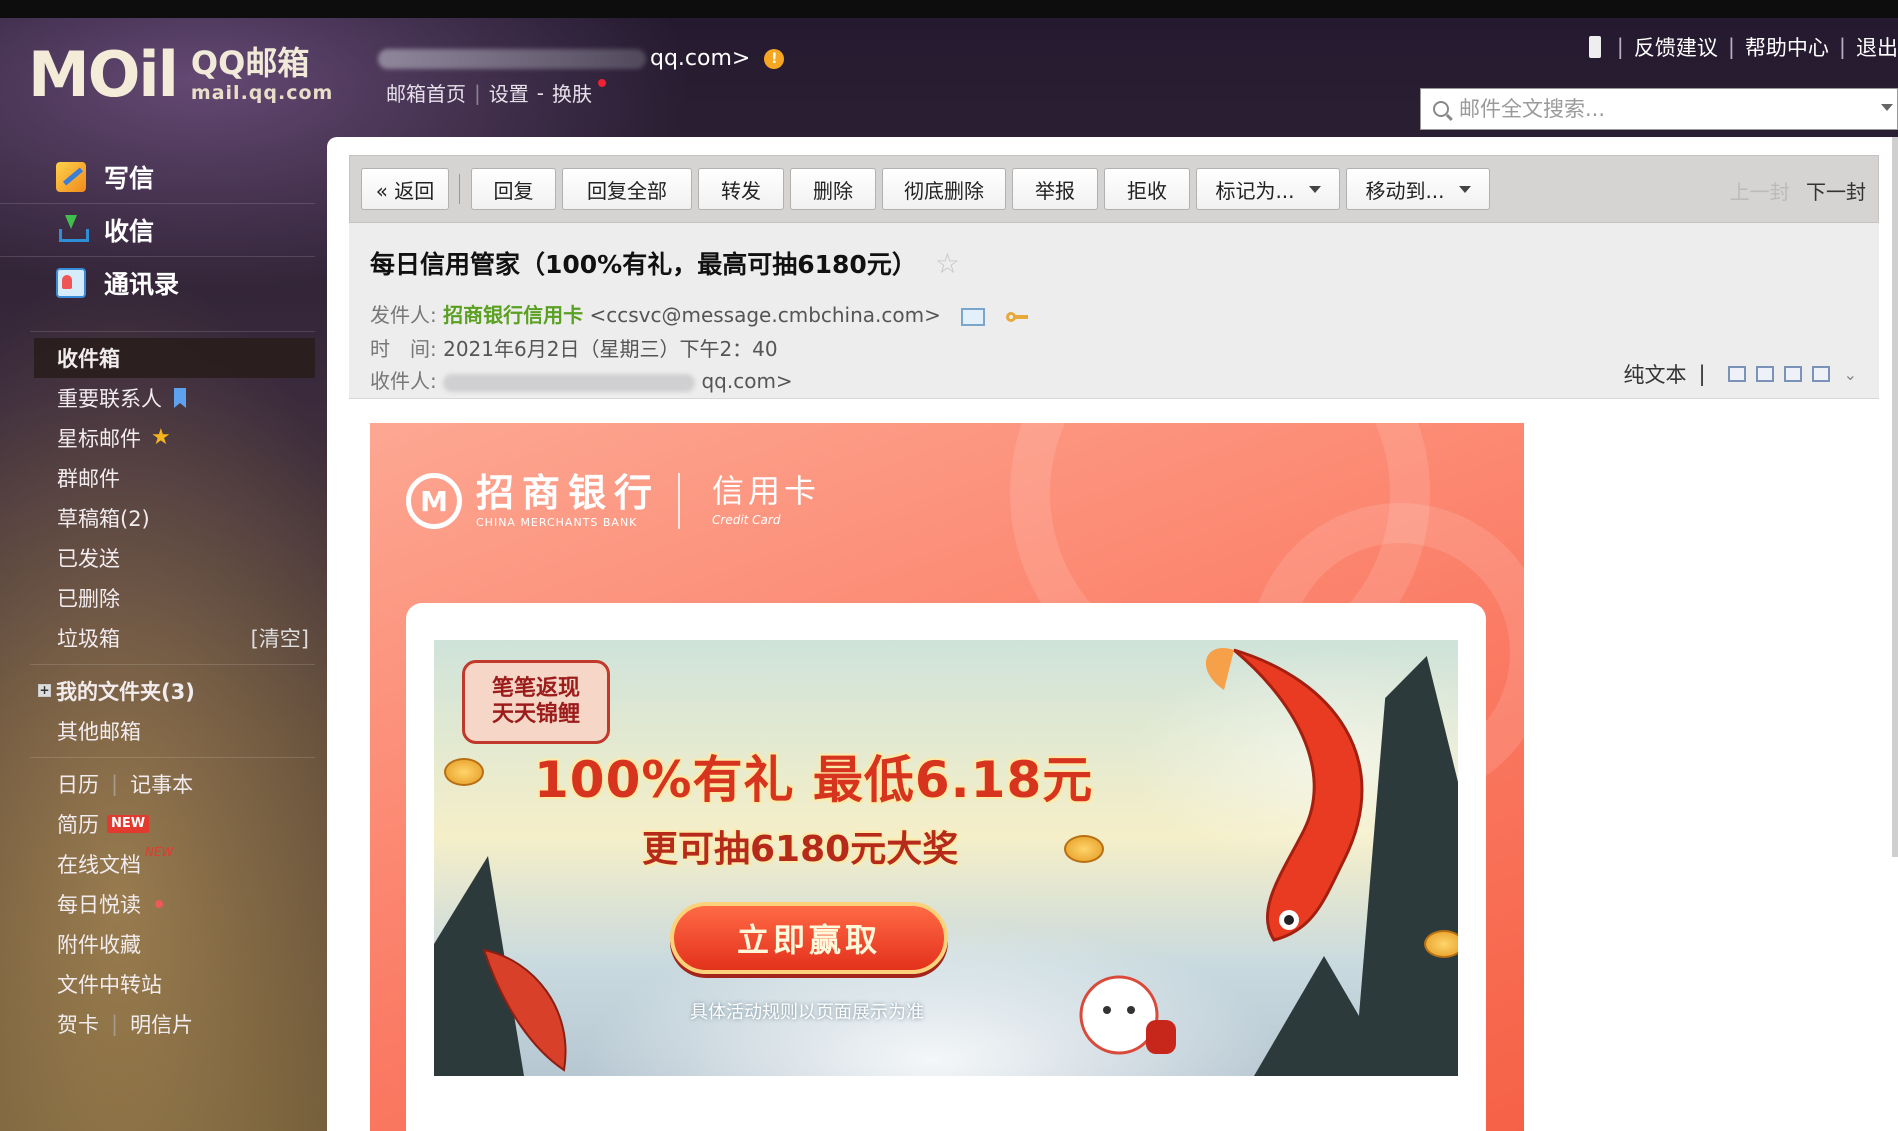  Describe the element at coordinates (1147, 189) in the screenshot. I see `reject-button: 拒收` at that location.